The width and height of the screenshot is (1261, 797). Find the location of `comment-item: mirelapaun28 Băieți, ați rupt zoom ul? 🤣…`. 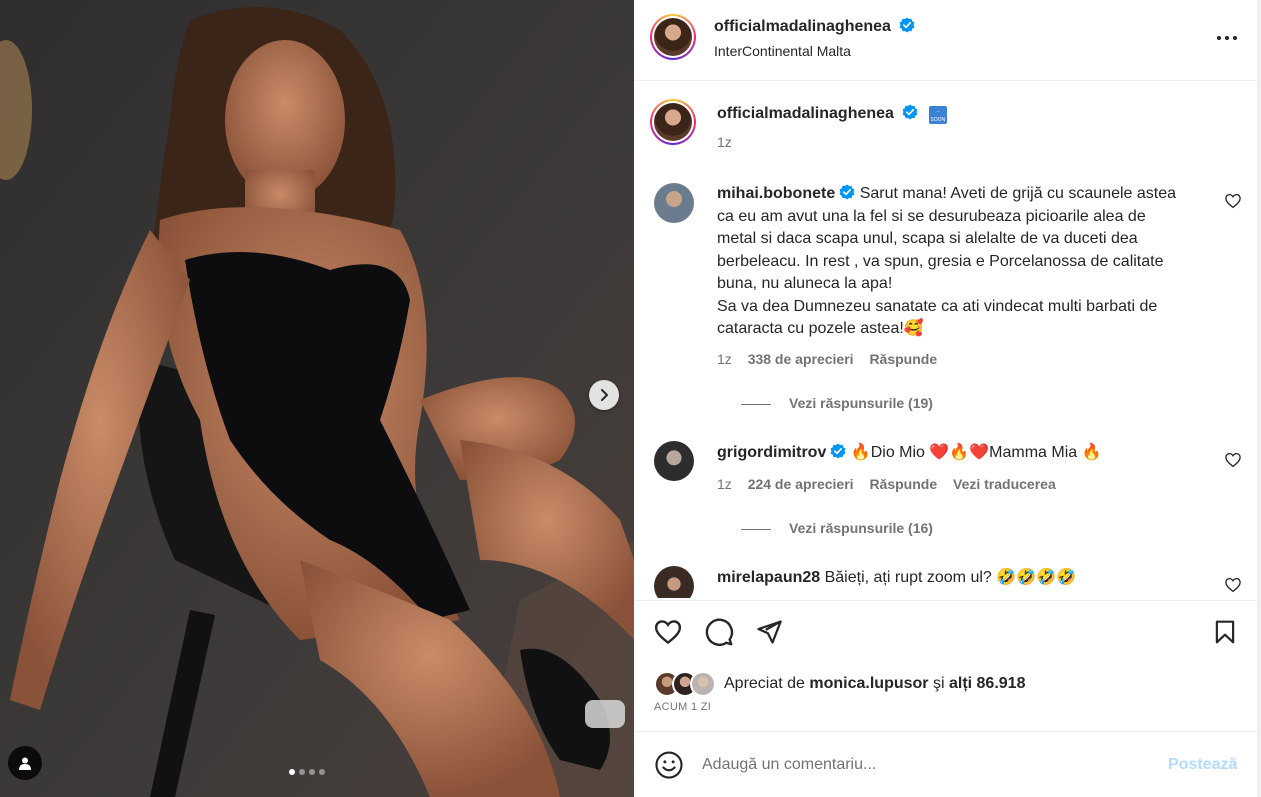

comment-item: mirelapaun28 Băieți, ați rupt zoom ul? 🤣… is located at coordinates (949, 582).